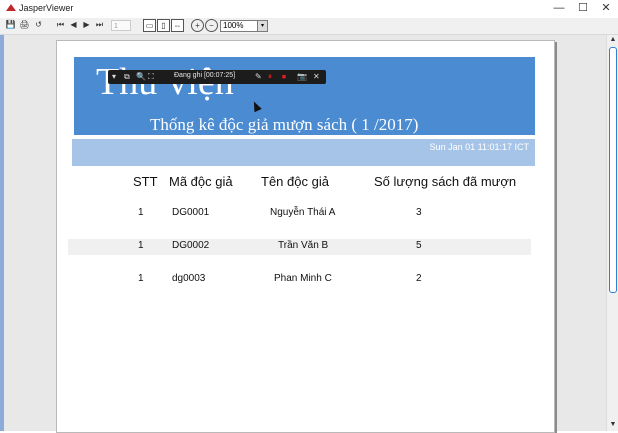 The width and height of the screenshot is (618, 433). What do you see at coordinates (191, 245) in the screenshot?
I see `cell-reader-id: DG0002` at bounding box center [191, 245].